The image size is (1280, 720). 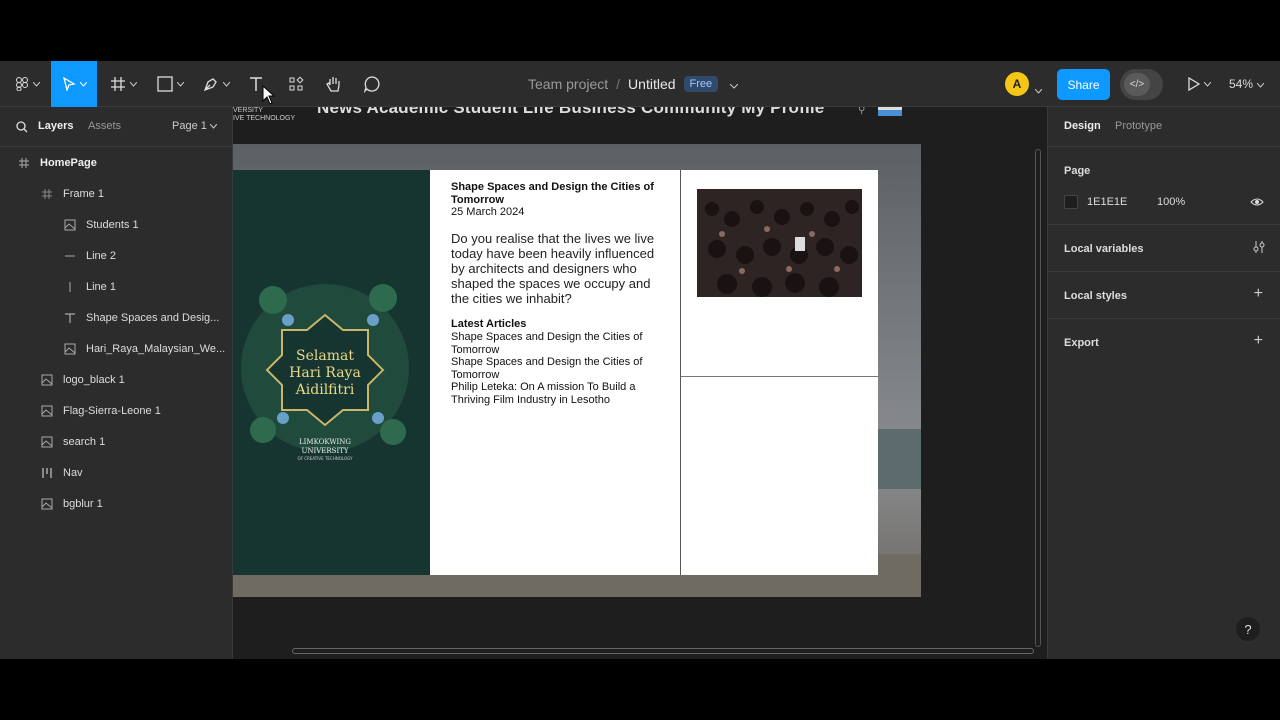 I want to click on dev-mode-toggle: </>, so click(x=1141, y=84).